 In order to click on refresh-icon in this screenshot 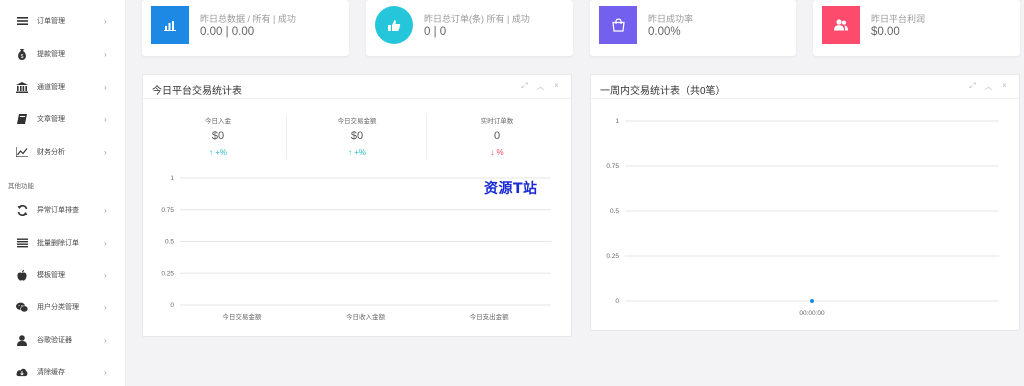, I will do `click(22, 210)`.